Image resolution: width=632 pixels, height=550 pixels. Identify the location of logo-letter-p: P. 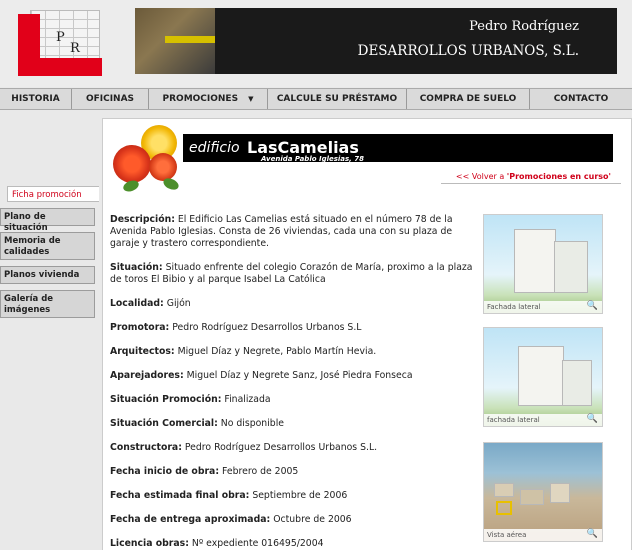
(60, 37).